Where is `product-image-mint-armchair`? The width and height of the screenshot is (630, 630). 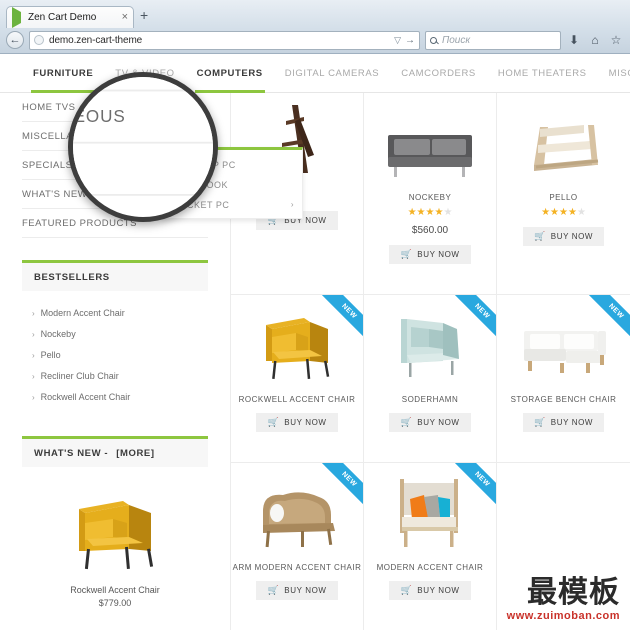 product-image-mint-armchair is located at coordinates (430, 344).